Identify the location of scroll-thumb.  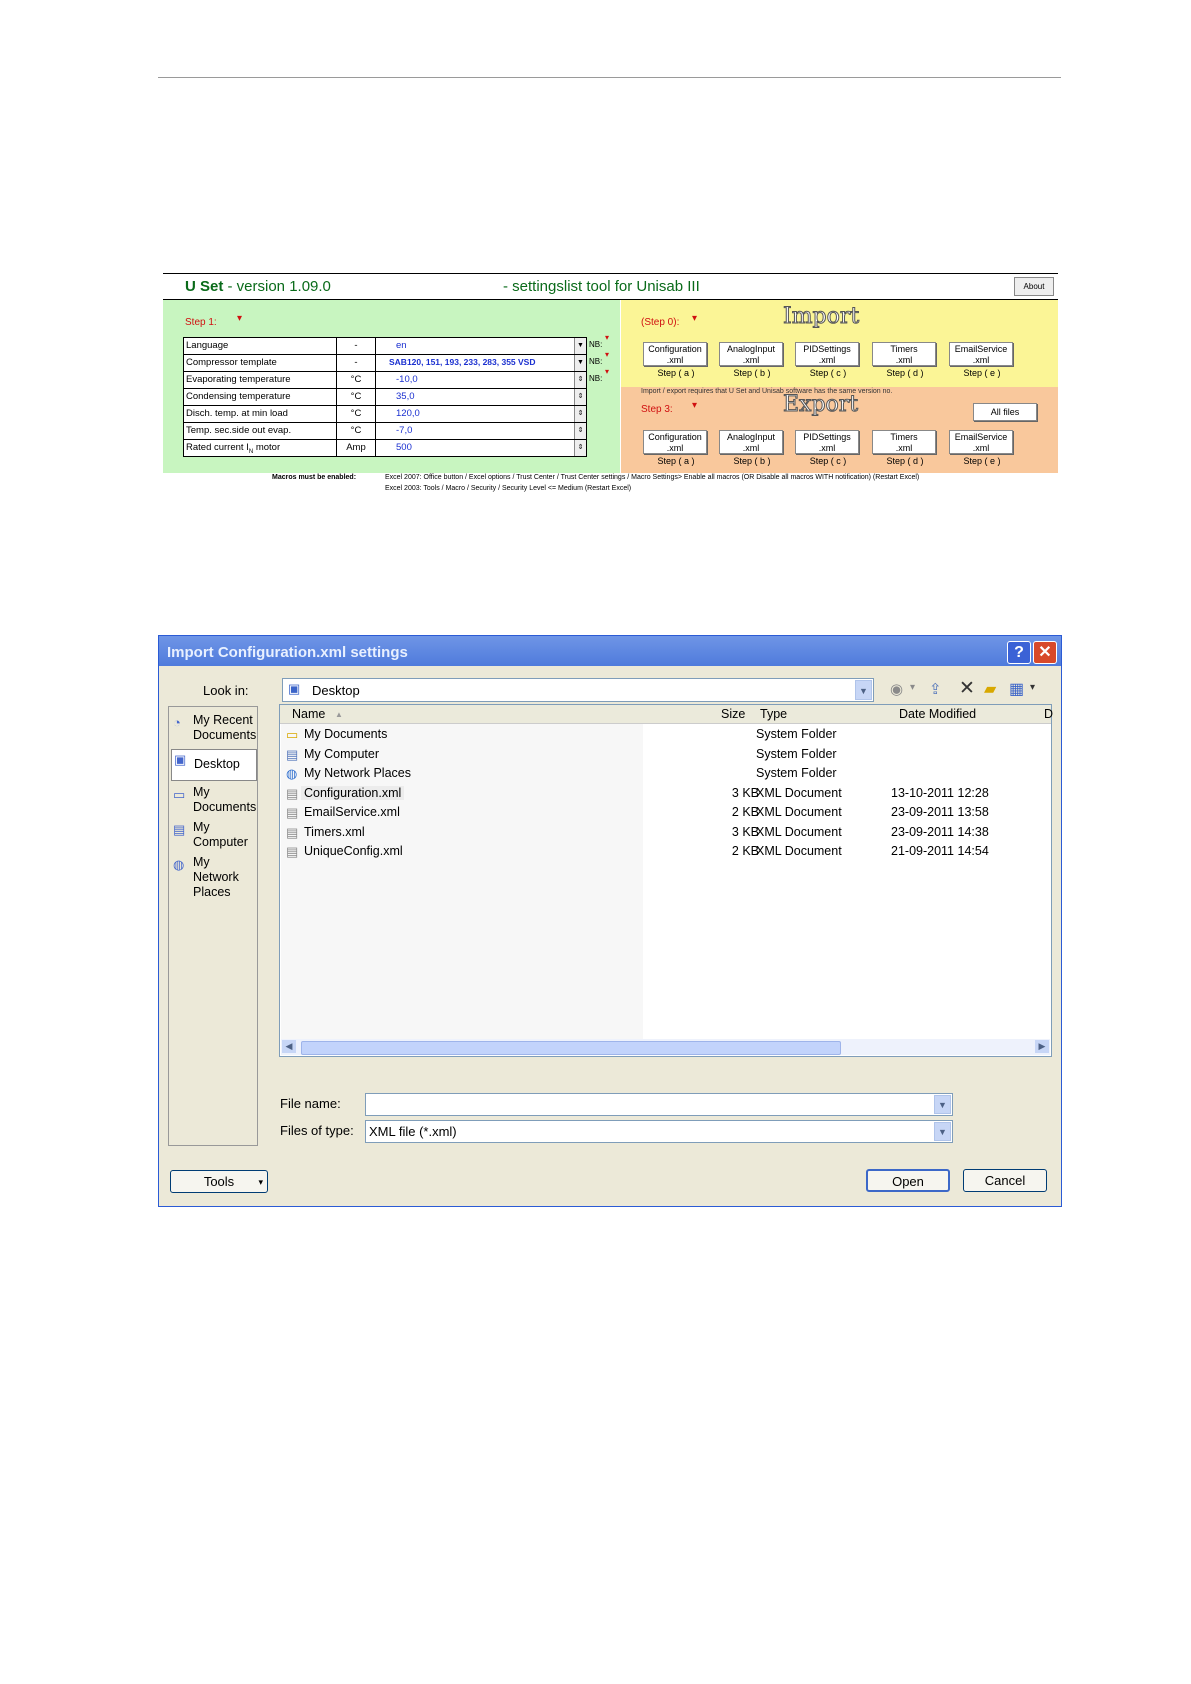
(571, 1048).